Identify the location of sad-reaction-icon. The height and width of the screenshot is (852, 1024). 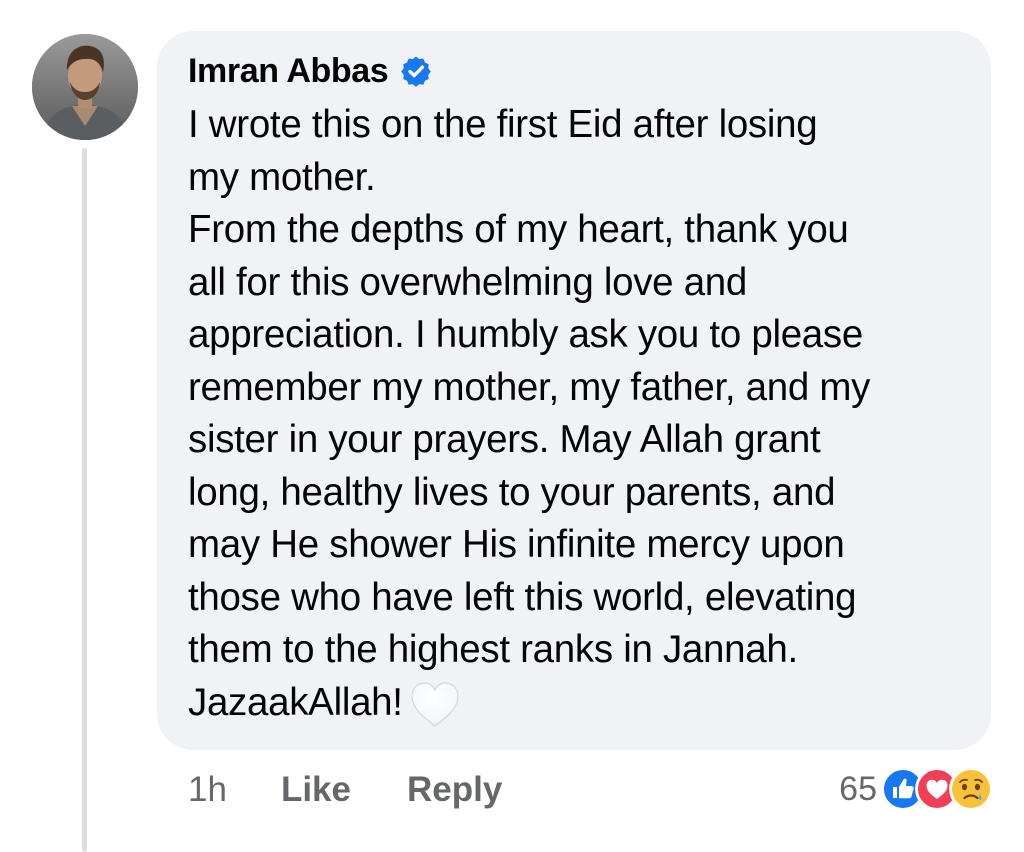
(971, 789).